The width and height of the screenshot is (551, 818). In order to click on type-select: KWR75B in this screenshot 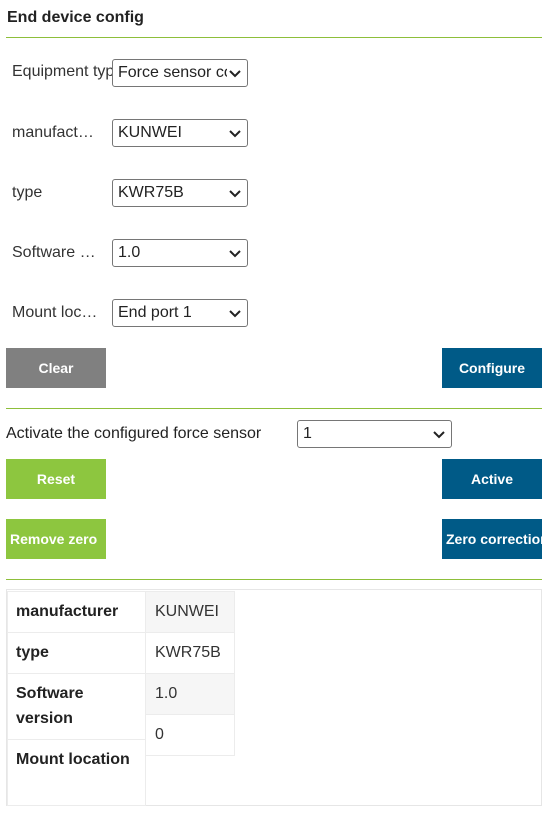, I will do `click(180, 193)`.